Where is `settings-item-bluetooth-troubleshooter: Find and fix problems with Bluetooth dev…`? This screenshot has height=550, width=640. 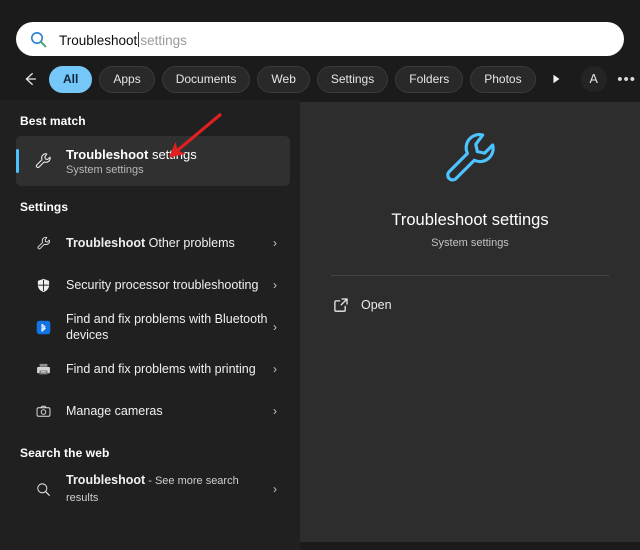
settings-item-bluetooth-troubleshooter: Find and fix problems with Bluetooth dev… is located at coordinates (153, 327).